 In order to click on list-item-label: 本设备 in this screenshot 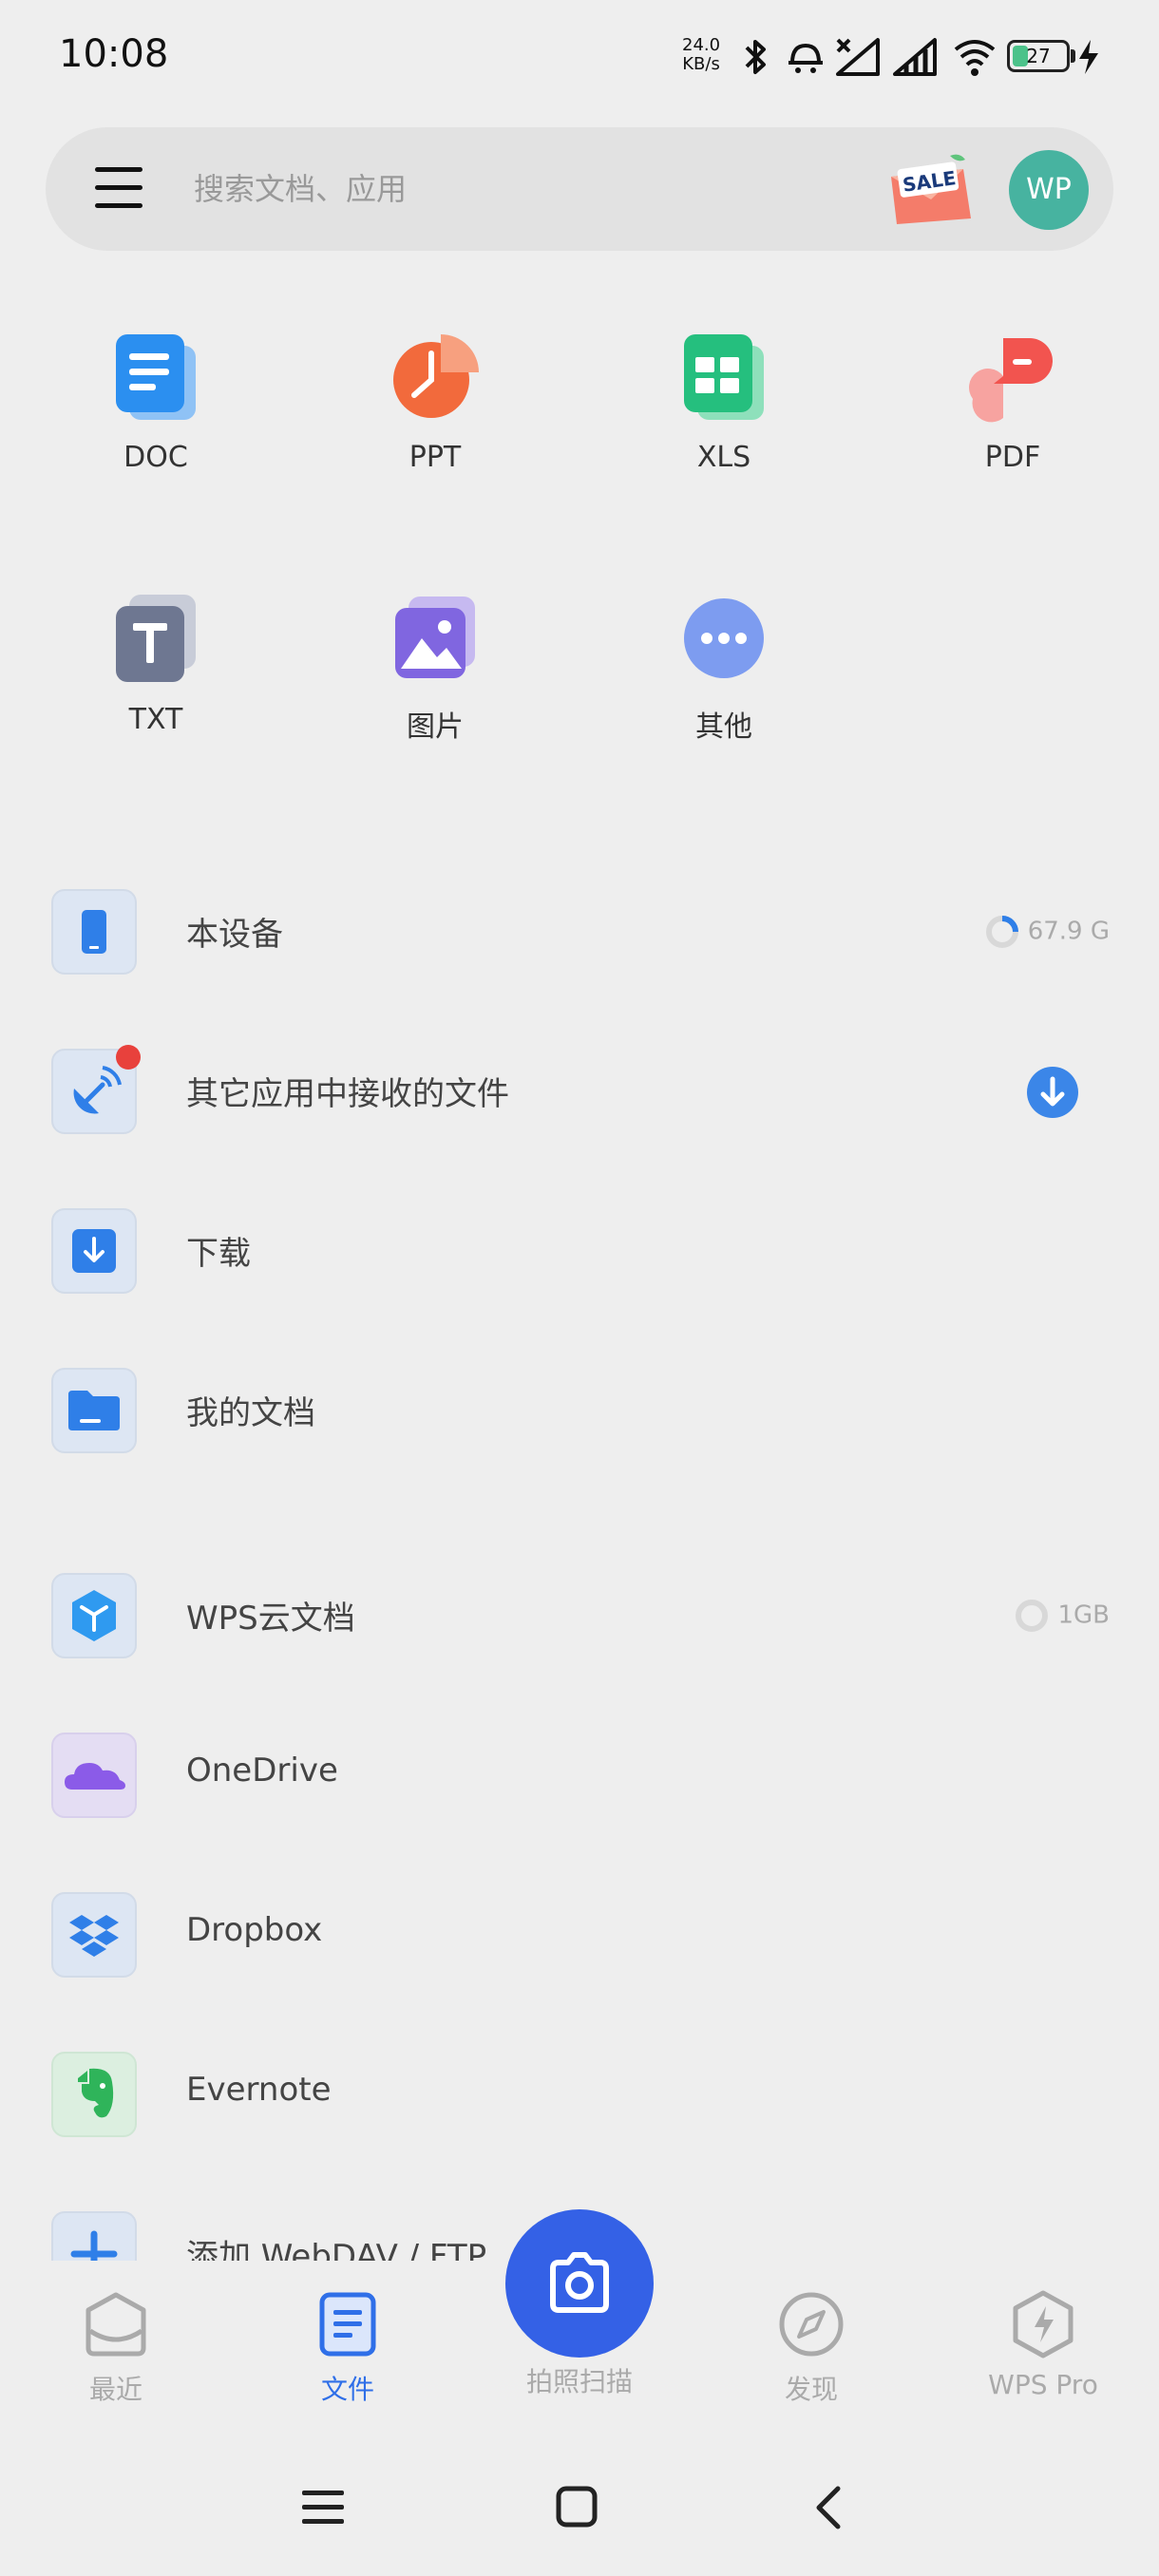, I will do `click(234, 935)`.